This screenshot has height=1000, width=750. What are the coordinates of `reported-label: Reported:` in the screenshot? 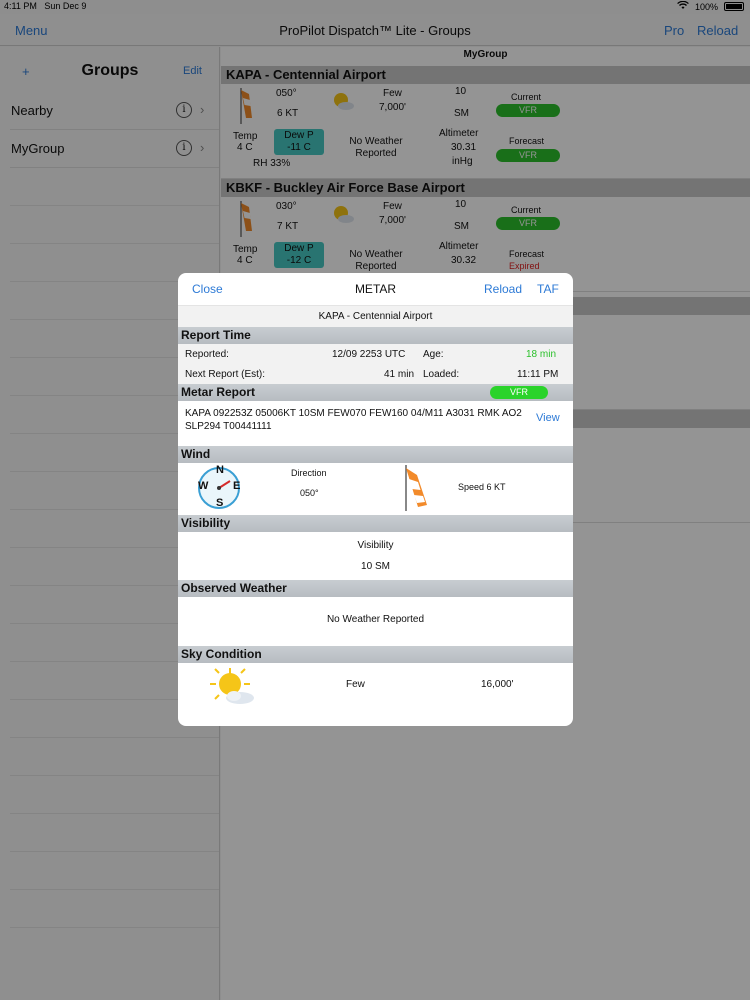 It's located at (207, 354).